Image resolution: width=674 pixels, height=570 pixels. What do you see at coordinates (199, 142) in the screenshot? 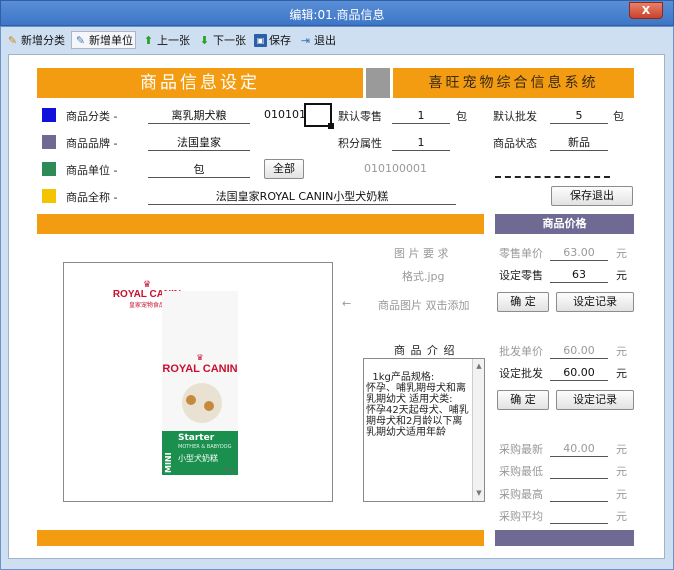
I see `brand-field: 法国皇家` at bounding box center [199, 142].